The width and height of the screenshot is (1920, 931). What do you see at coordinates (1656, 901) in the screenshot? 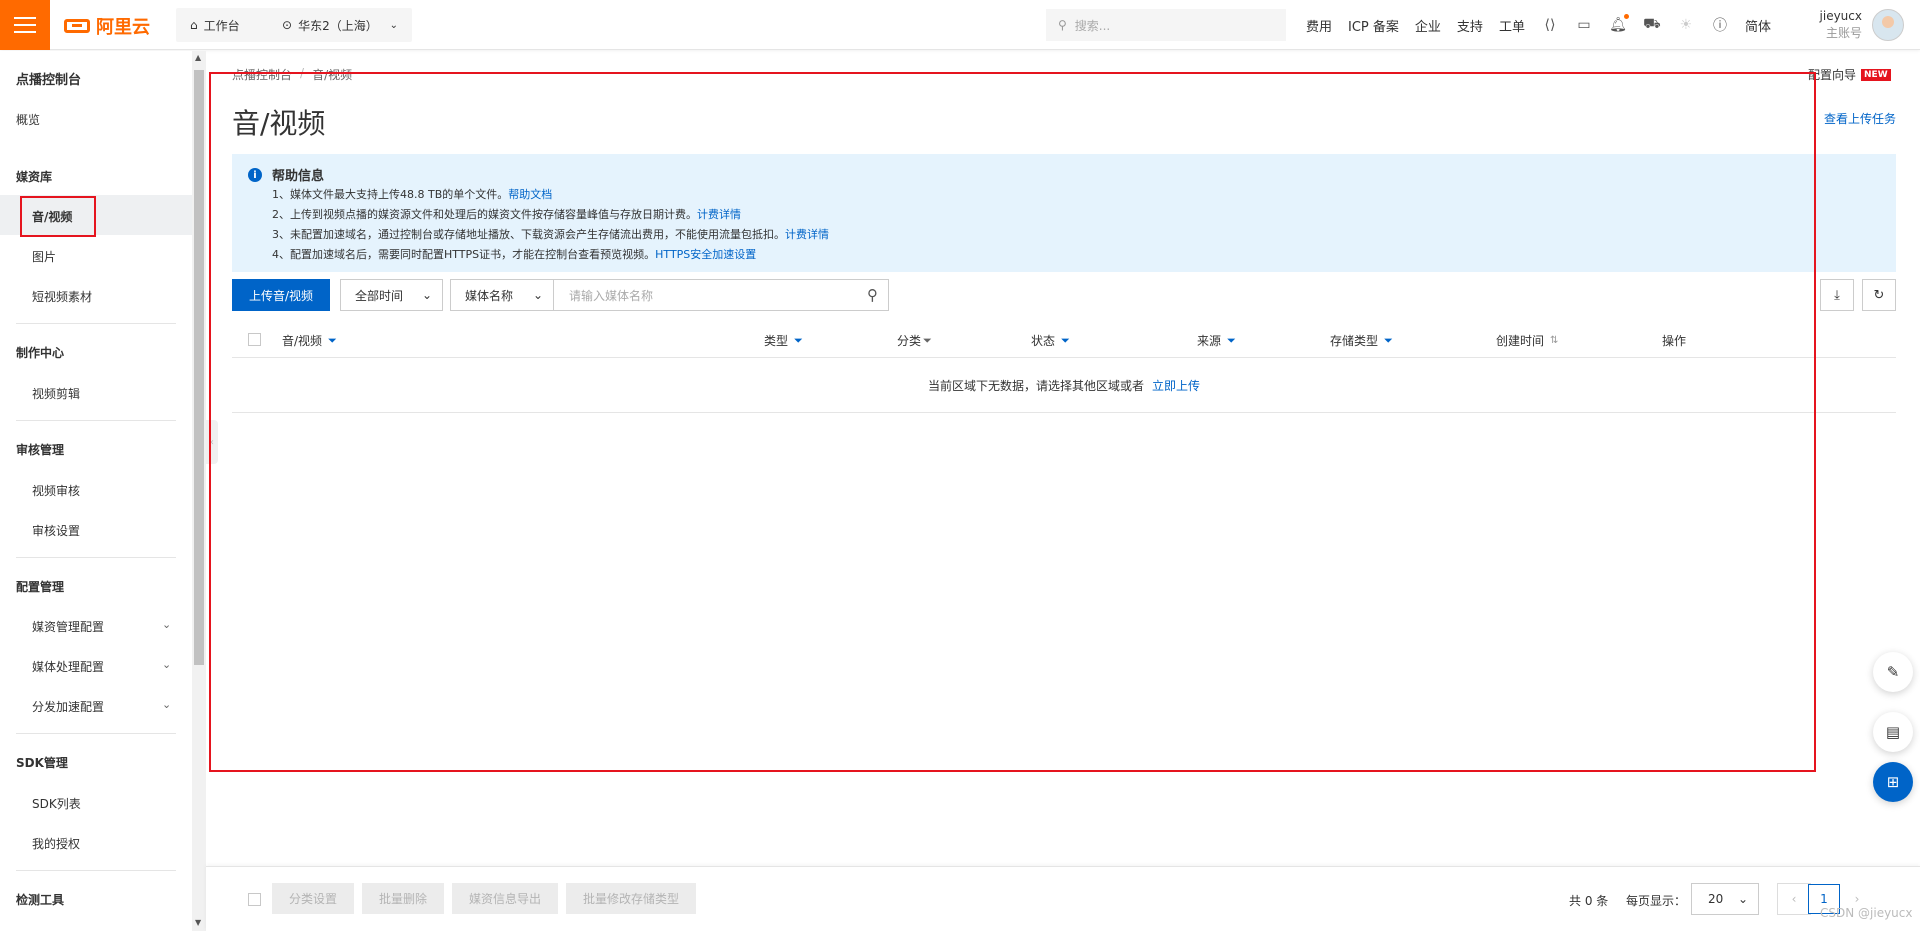
I see `per-page-label: 每页显示：` at bounding box center [1656, 901].